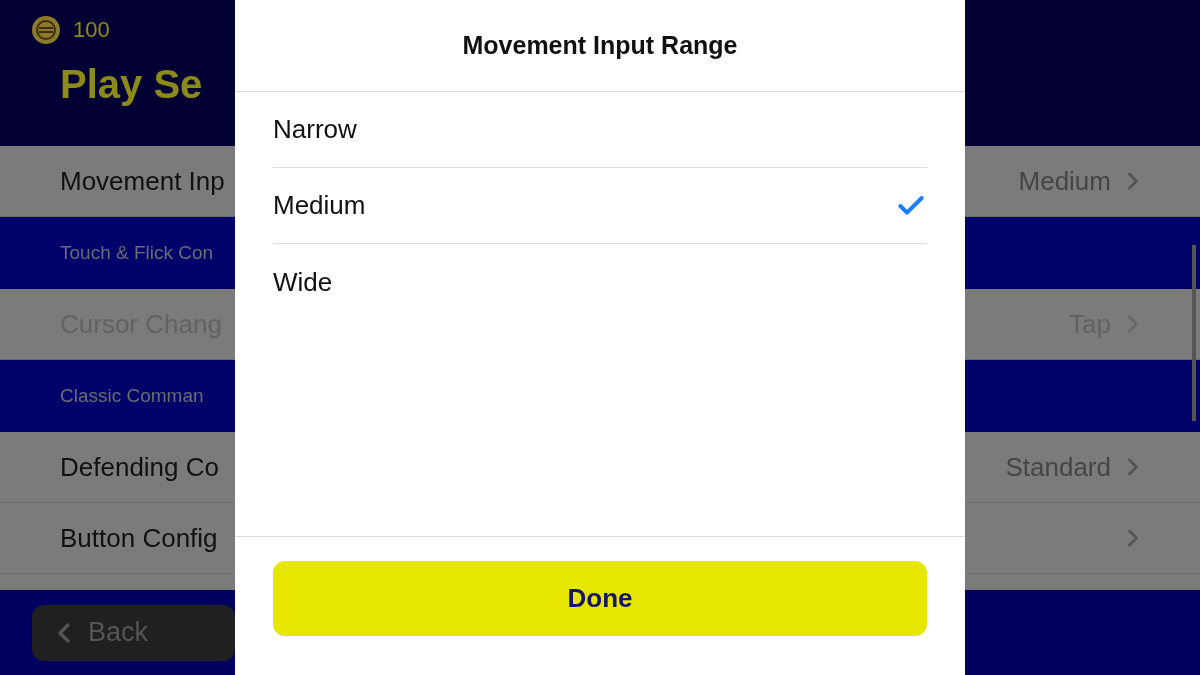  I want to click on setting-row: Button Config, so click(117, 538).